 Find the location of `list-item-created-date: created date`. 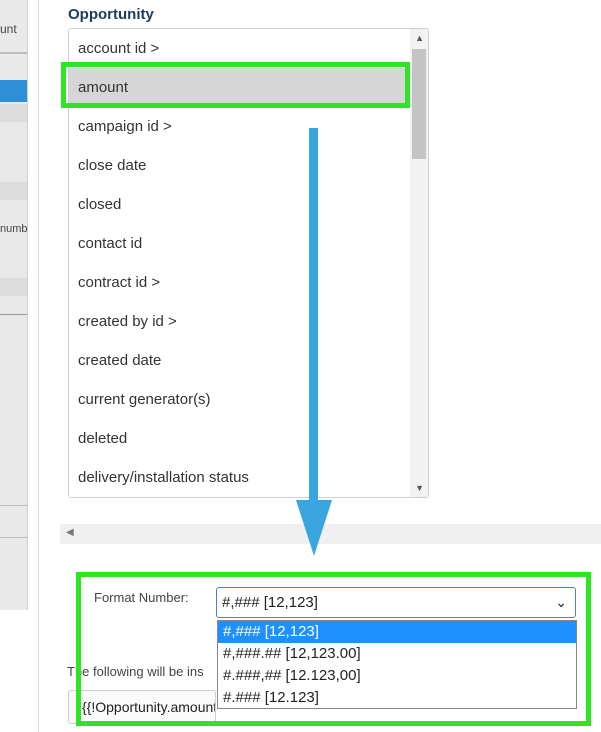

list-item-created-date: created date is located at coordinates (239, 360).